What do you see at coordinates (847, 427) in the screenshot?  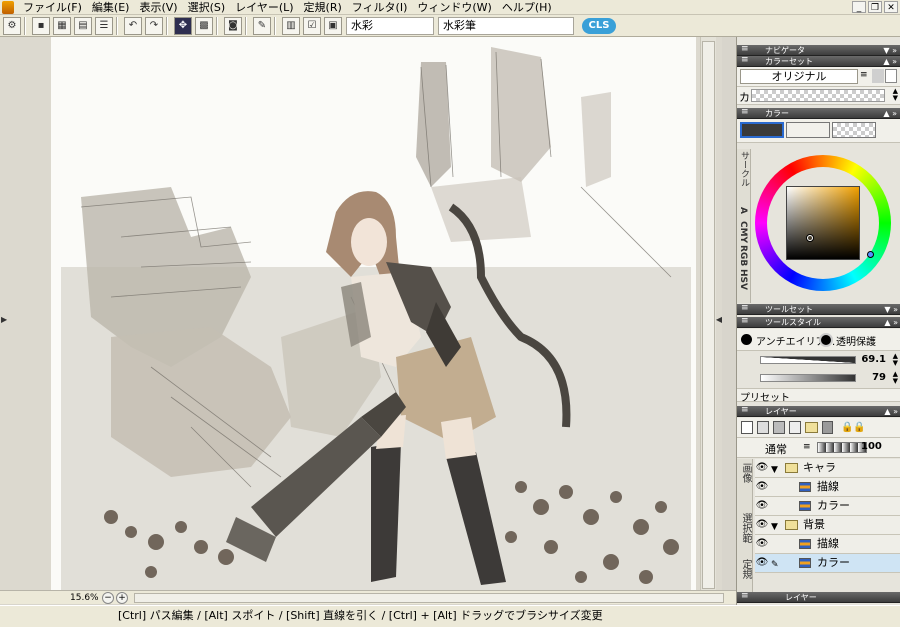 I see `lock-layer-icon: 🔒` at bounding box center [847, 427].